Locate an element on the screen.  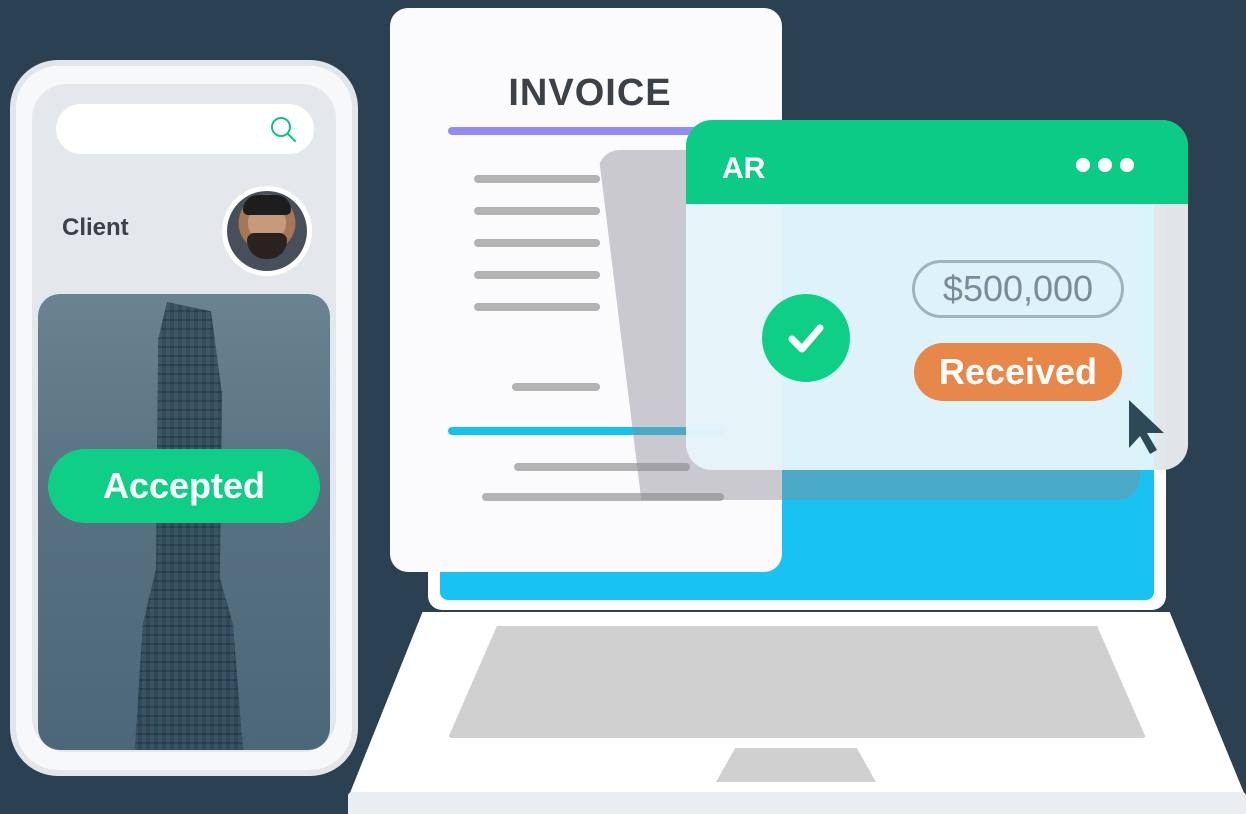
more-dots-icon is located at coordinates (1105, 165).